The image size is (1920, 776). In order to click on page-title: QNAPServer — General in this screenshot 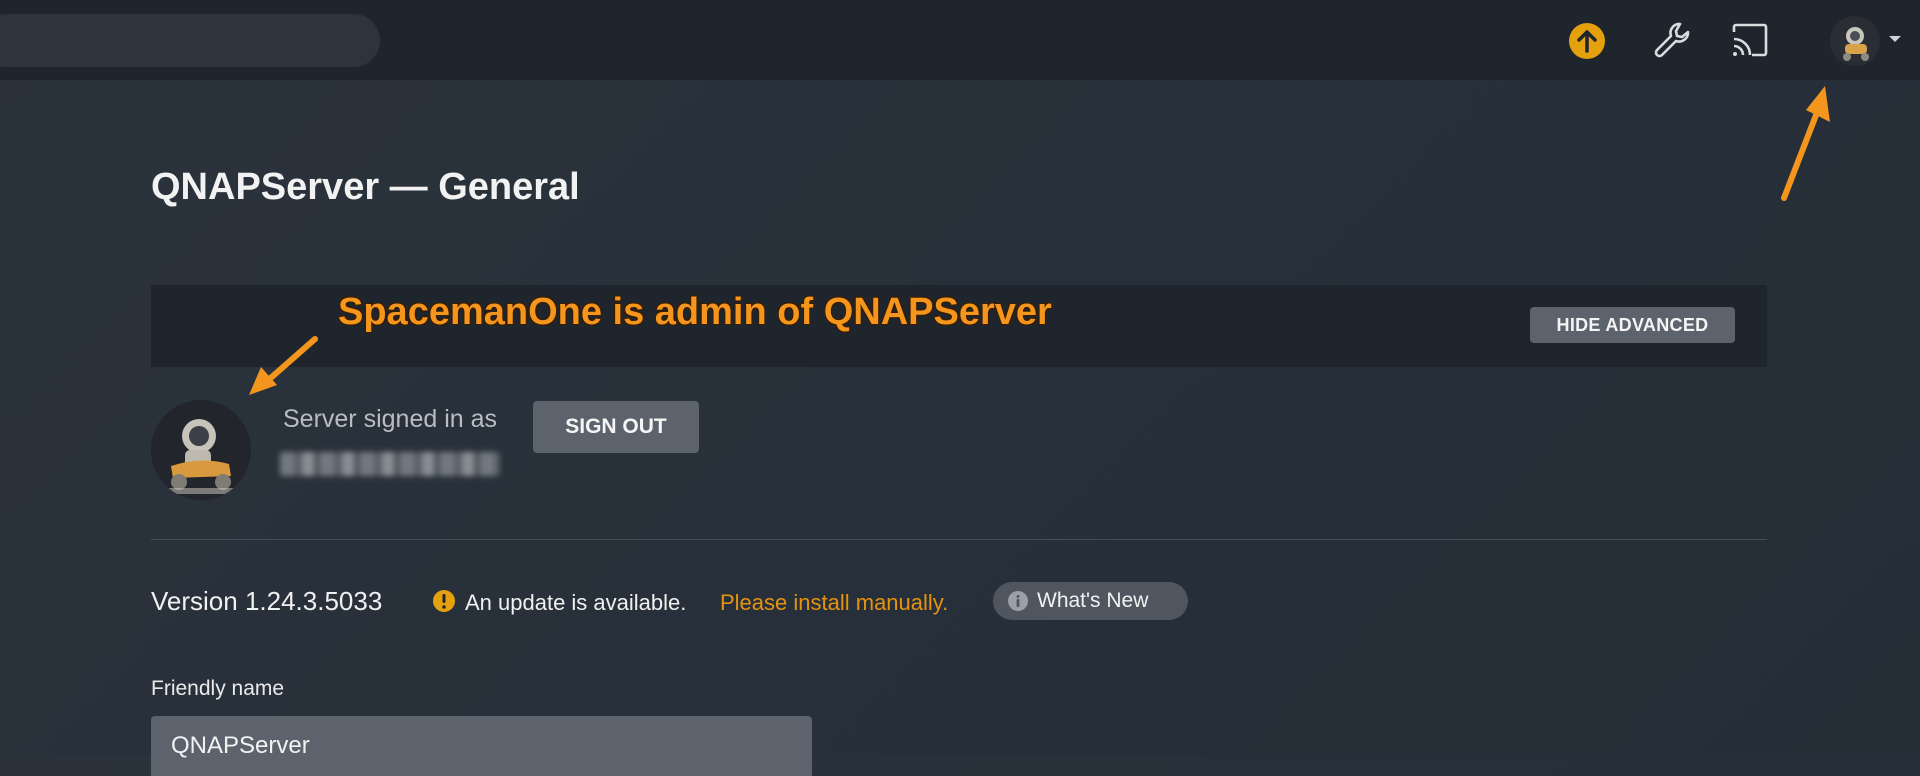, I will do `click(365, 187)`.